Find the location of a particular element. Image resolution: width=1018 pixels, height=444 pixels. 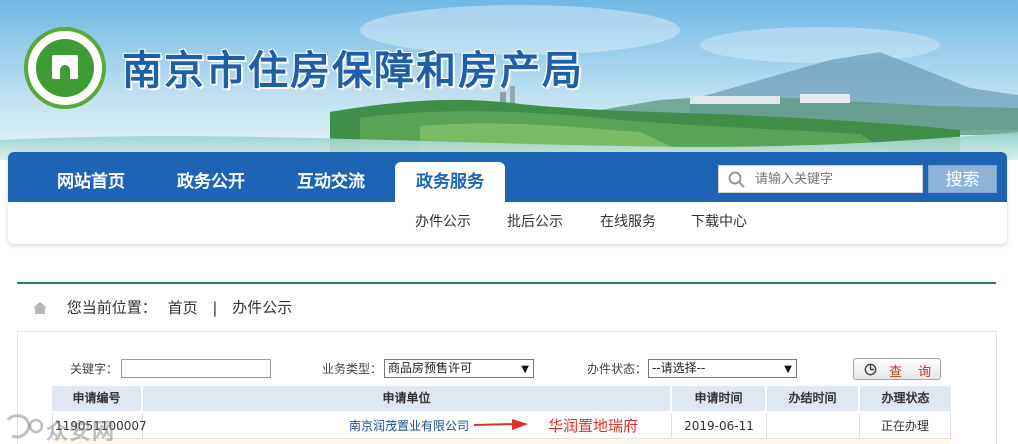

subnav-item-public-notice: 办件公示 is located at coordinates (443, 222).